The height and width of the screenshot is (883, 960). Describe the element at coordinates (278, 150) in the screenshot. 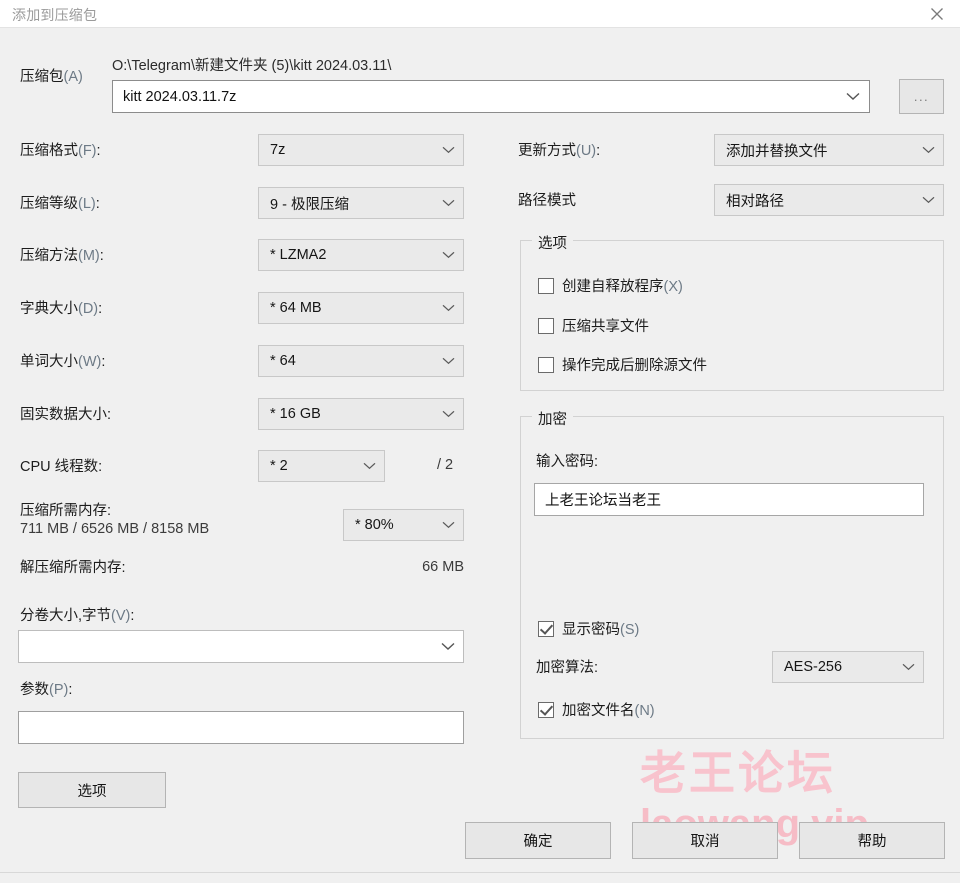

I see `format-value: 7z` at that location.